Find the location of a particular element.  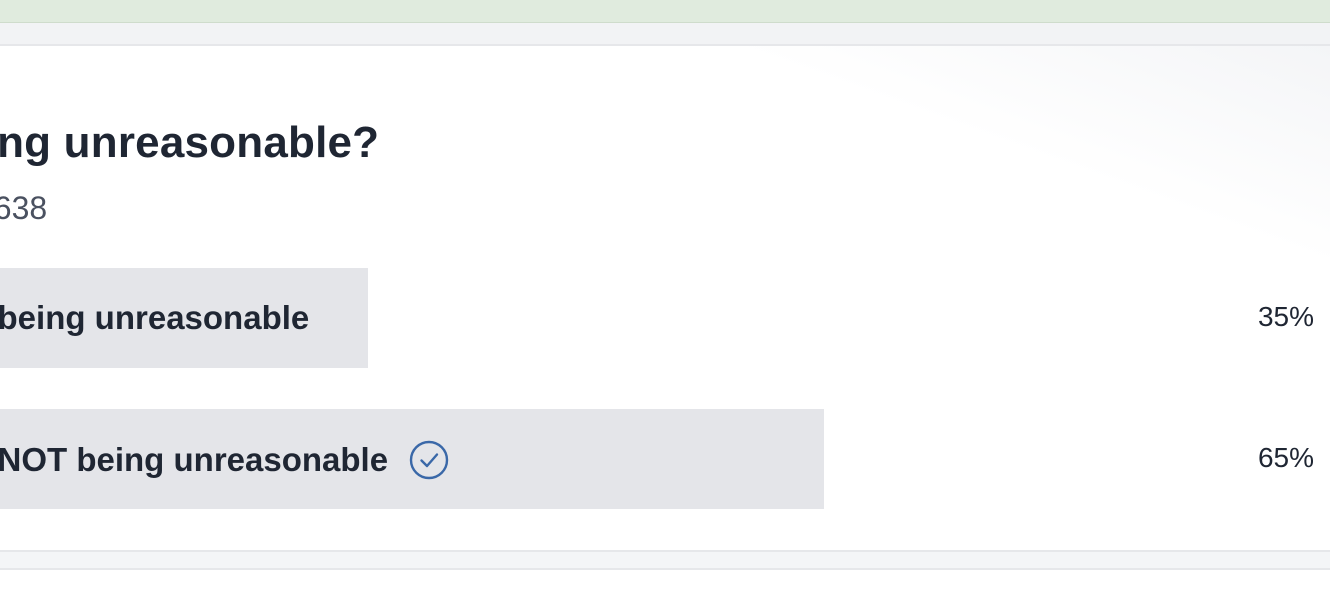

poll-voter-count: s: 638 is located at coordinates (23, 208).